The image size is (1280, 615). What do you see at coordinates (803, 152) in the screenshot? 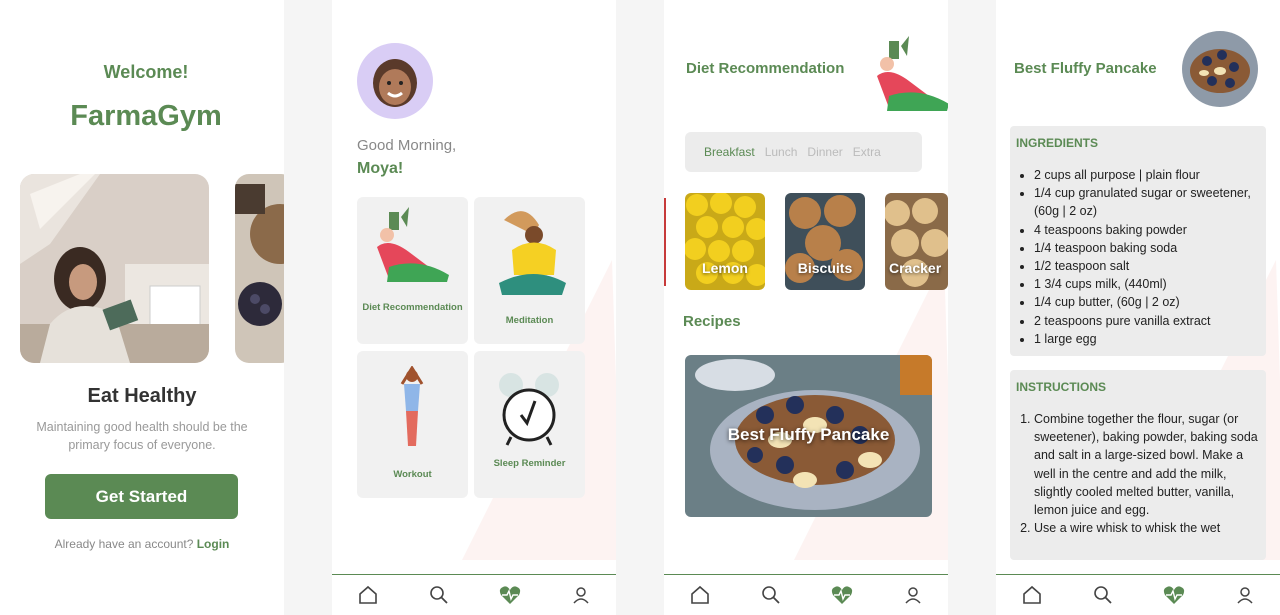
I see `meal-tabs: Breakfast Lunch Dinner Extra` at bounding box center [803, 152].